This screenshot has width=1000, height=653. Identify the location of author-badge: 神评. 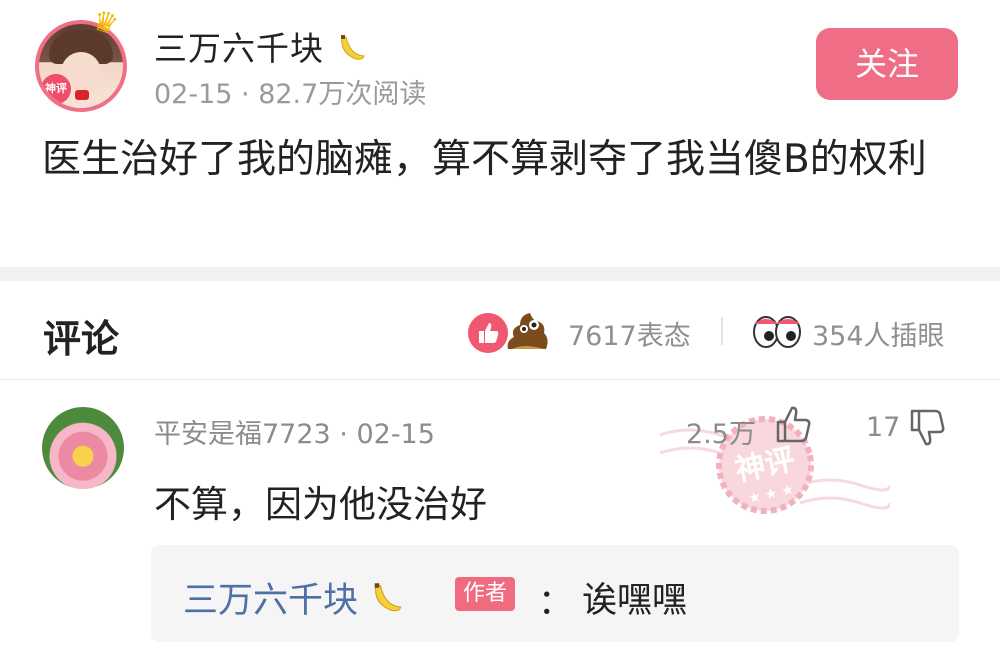
(56, 89).